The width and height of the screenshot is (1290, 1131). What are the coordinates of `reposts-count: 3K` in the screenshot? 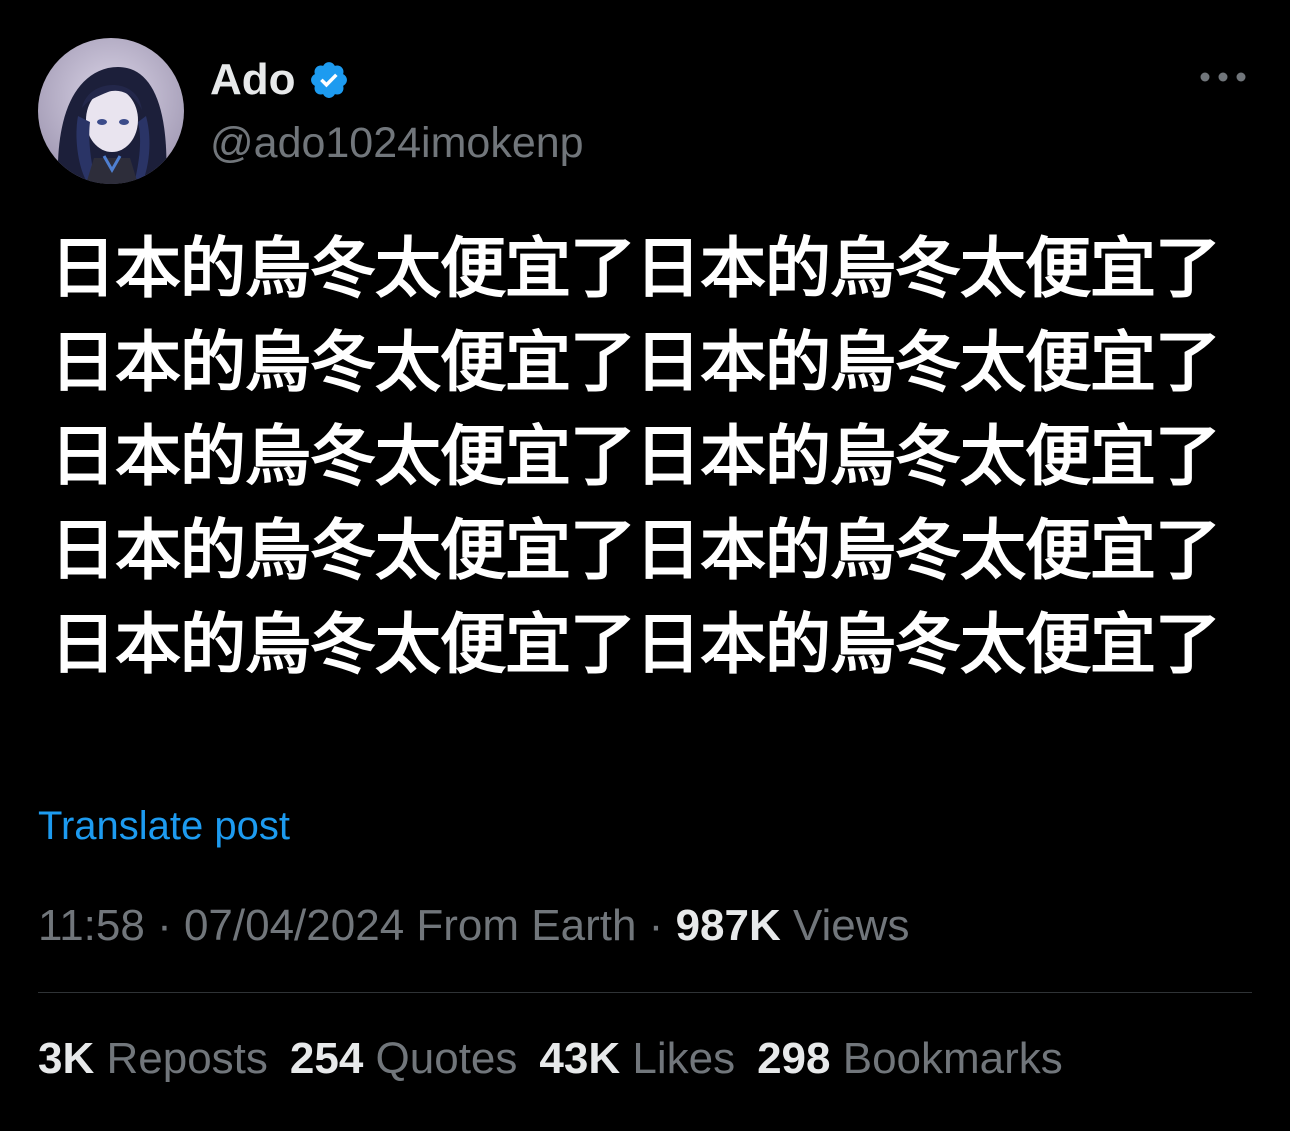 It's located at (66, 1058).